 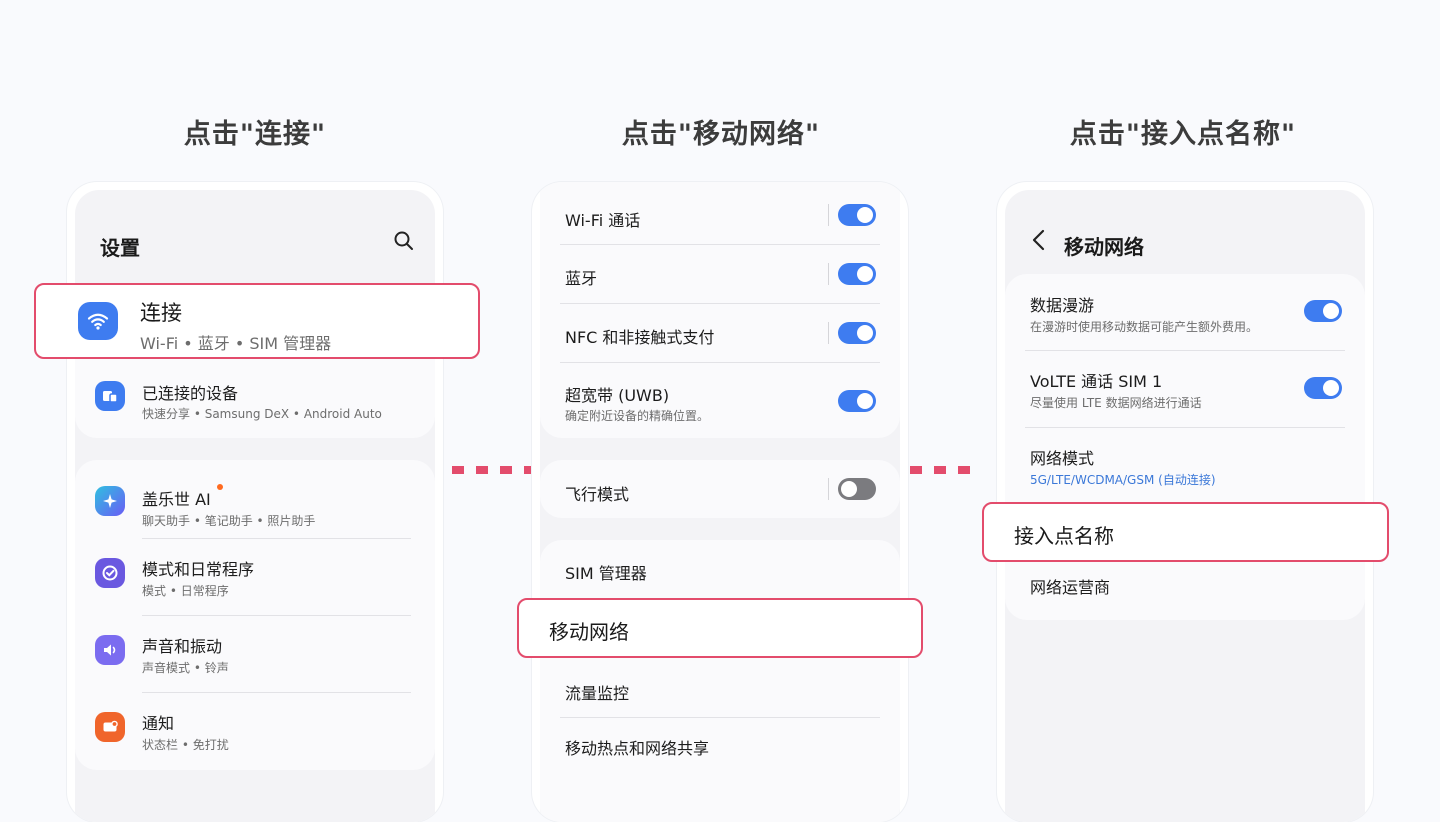 What do you see at coordinates (176, 499) in the screenshot?
I see `settings-item-title: 盖乐世 AI` at bounding box center [176, 499].